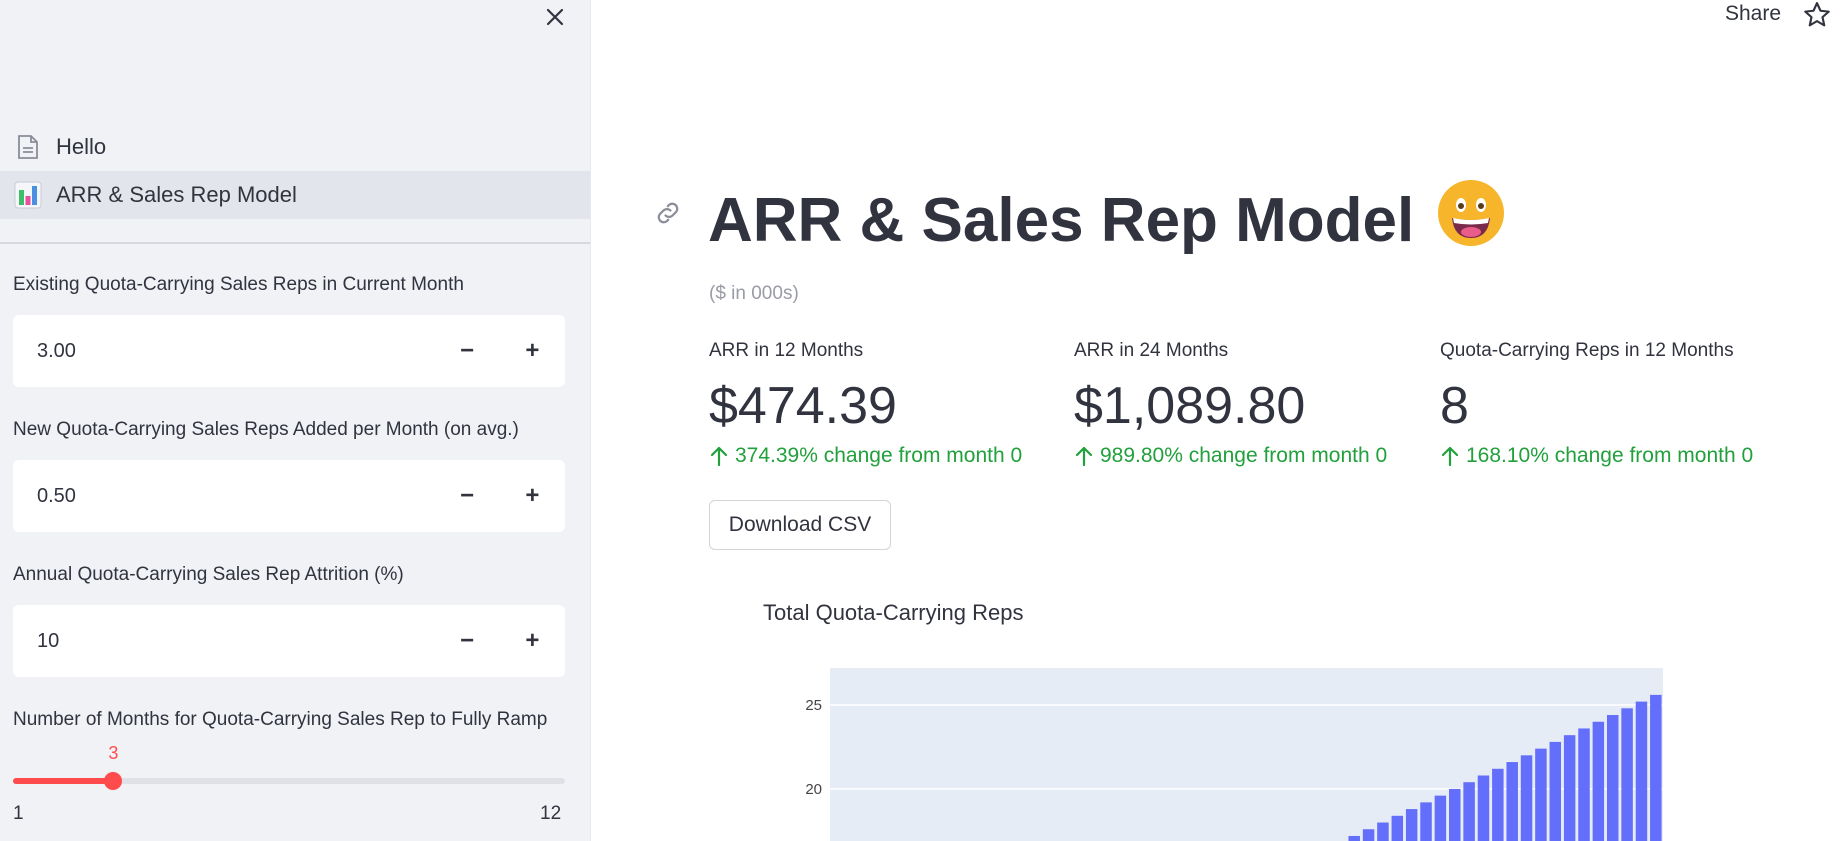 The image size is (1845, 841). Describe the element at coordinates (1753, 14) in the screenshot. I see `share-button: Share` at that location.